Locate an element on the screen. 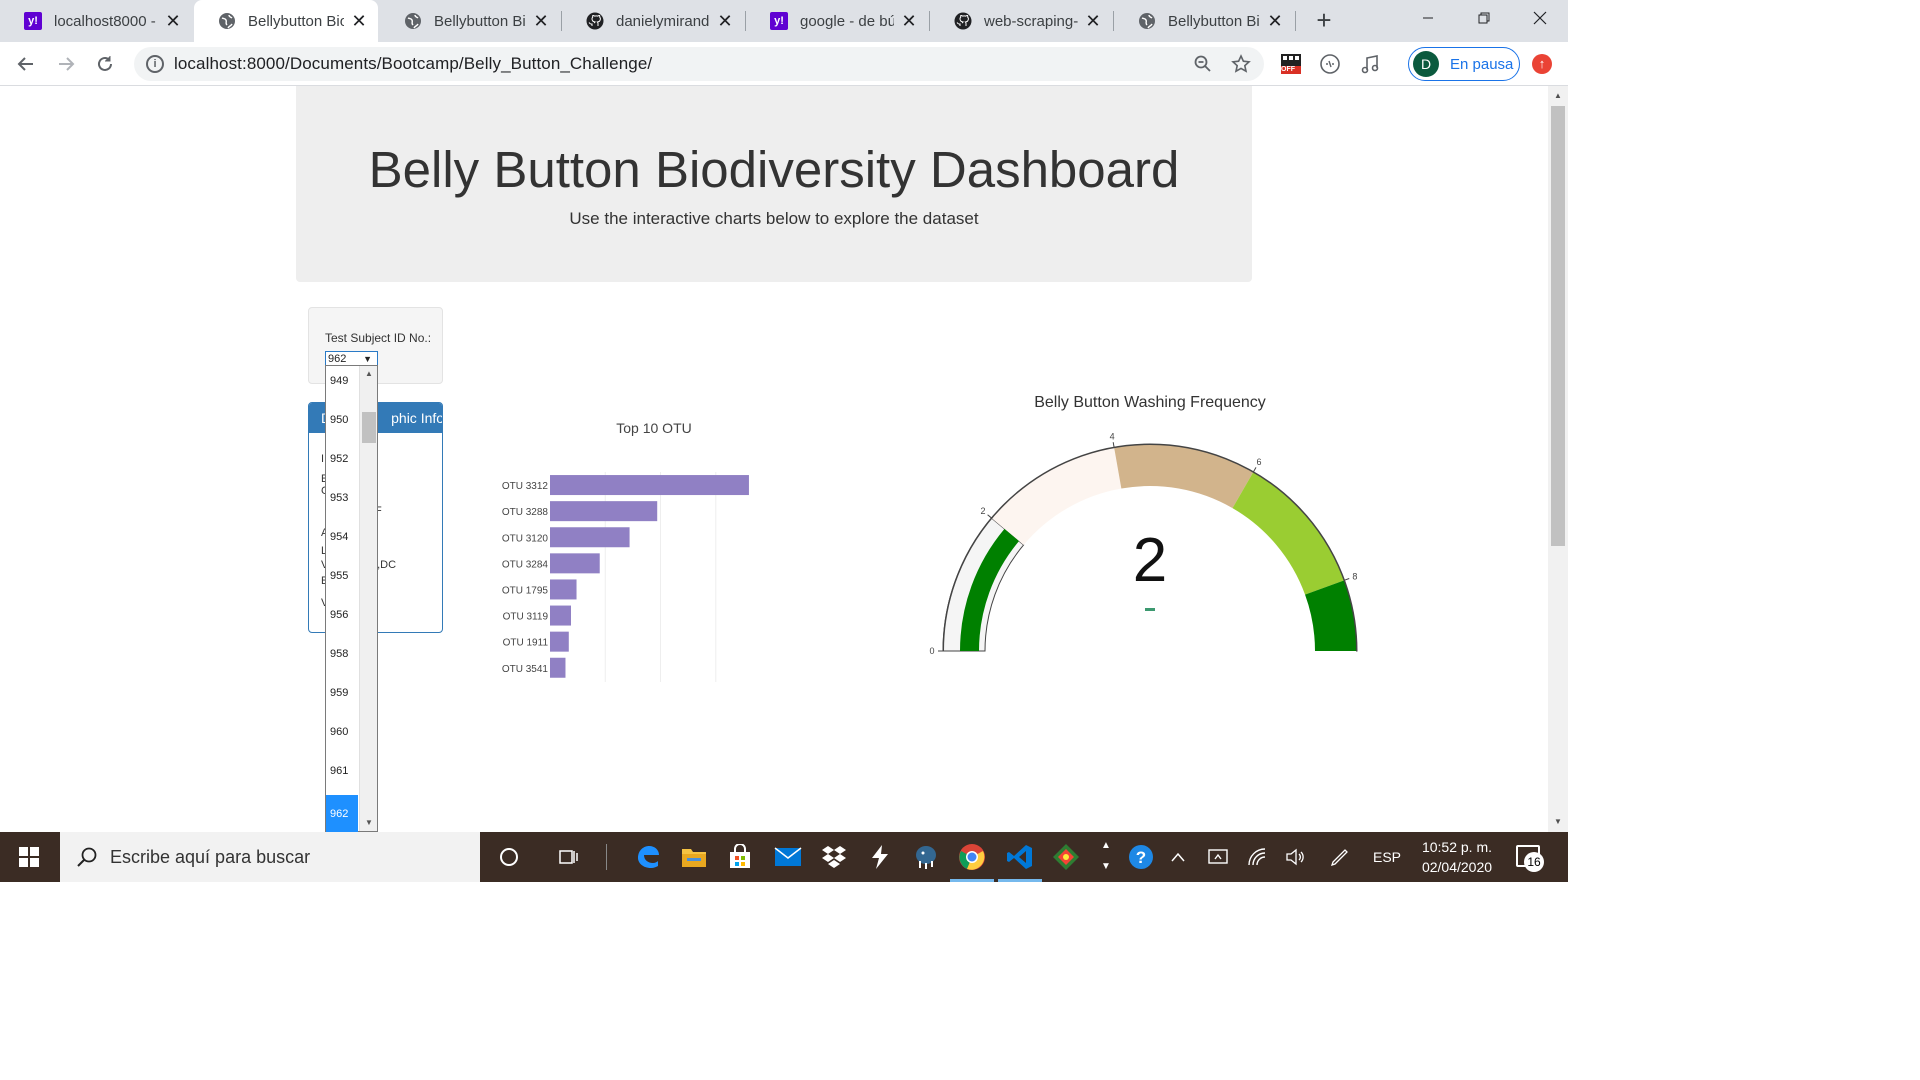 The image size is (1920, 1080). gauge-tick-label: 0 is located at coordinates (931, 651).